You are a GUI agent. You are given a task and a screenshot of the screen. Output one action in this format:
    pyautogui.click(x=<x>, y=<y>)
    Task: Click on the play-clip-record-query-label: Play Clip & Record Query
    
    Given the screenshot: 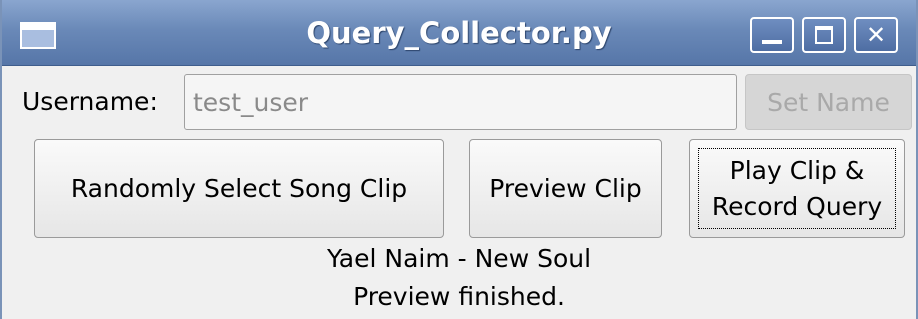 What is the action you would take?
    pyautogui.click(x=797, y=188)
    